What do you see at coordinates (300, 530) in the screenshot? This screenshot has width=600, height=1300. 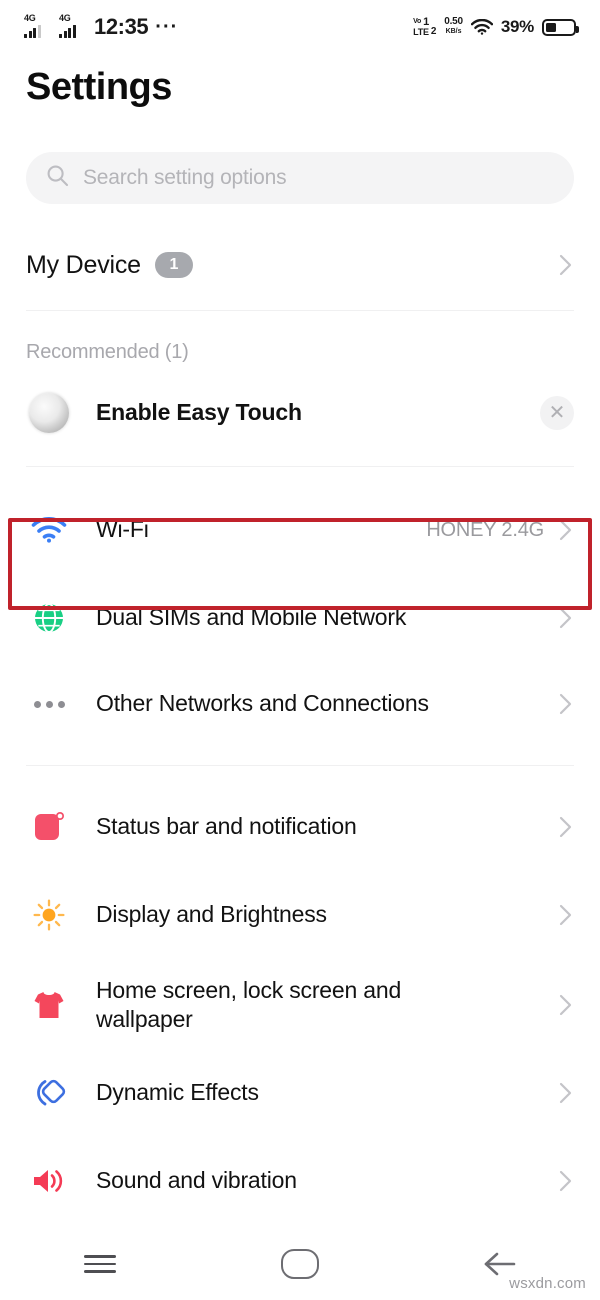 I see `settings-row-wifi: Wi-Fi HONEY 2.4G` at bounding box center [300, 530].